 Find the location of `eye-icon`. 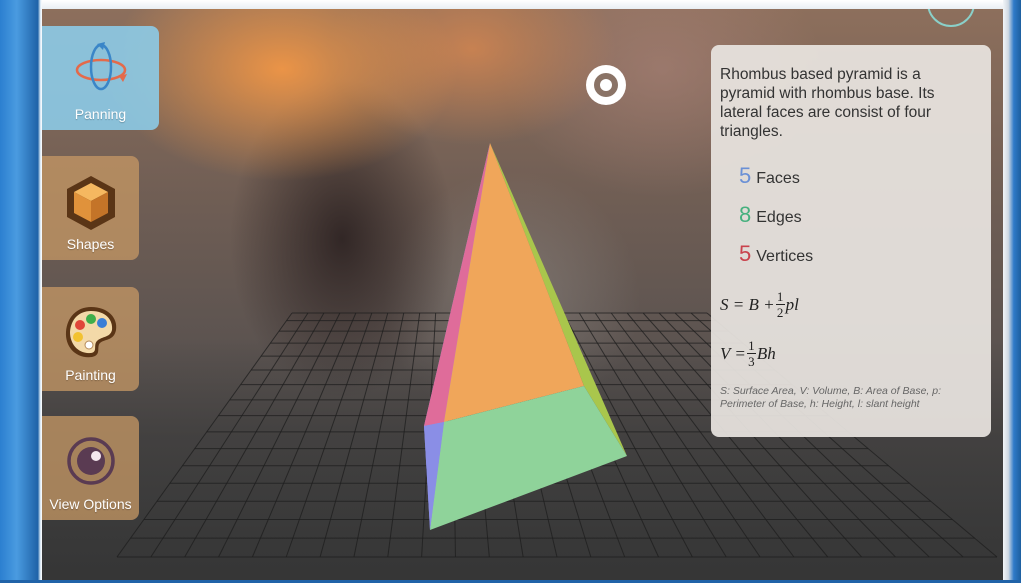

eye-icon is located at coordinates (90, 461).